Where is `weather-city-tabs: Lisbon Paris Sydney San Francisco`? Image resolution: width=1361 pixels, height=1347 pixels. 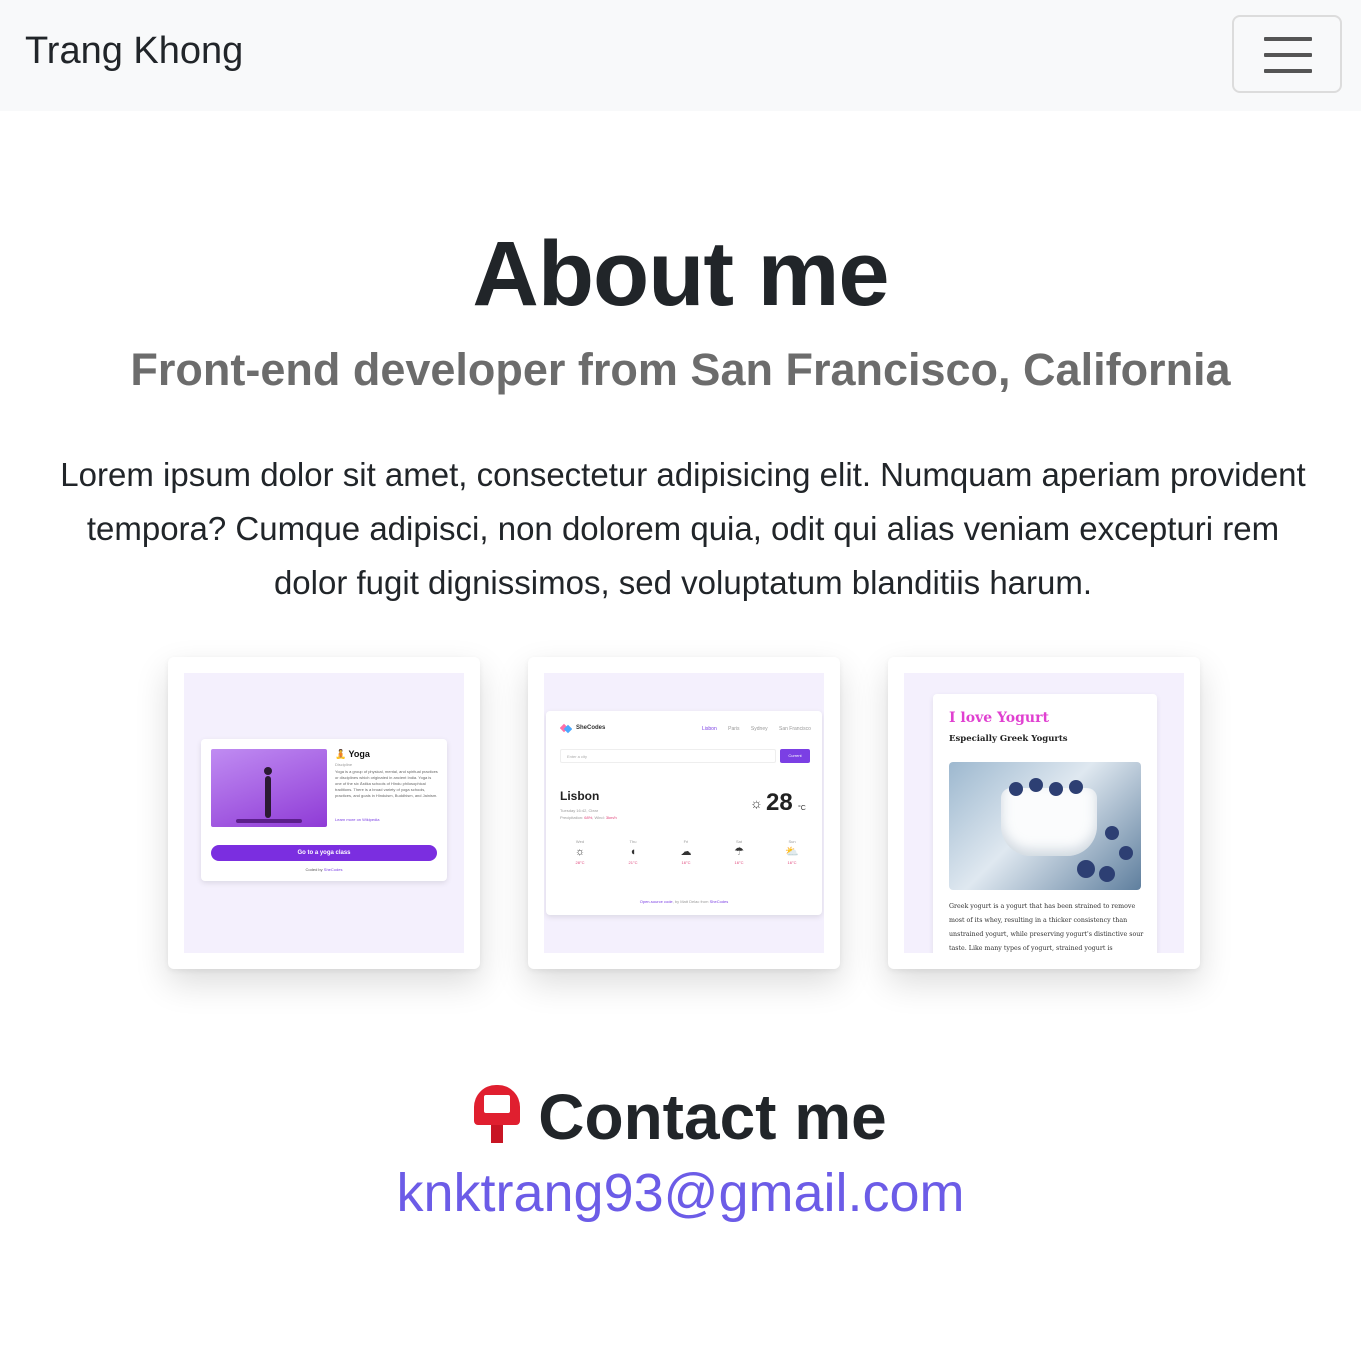 weather-city-tabs: Lisbon Paris Sydney San Francisco is located at coordinates (761, 729).